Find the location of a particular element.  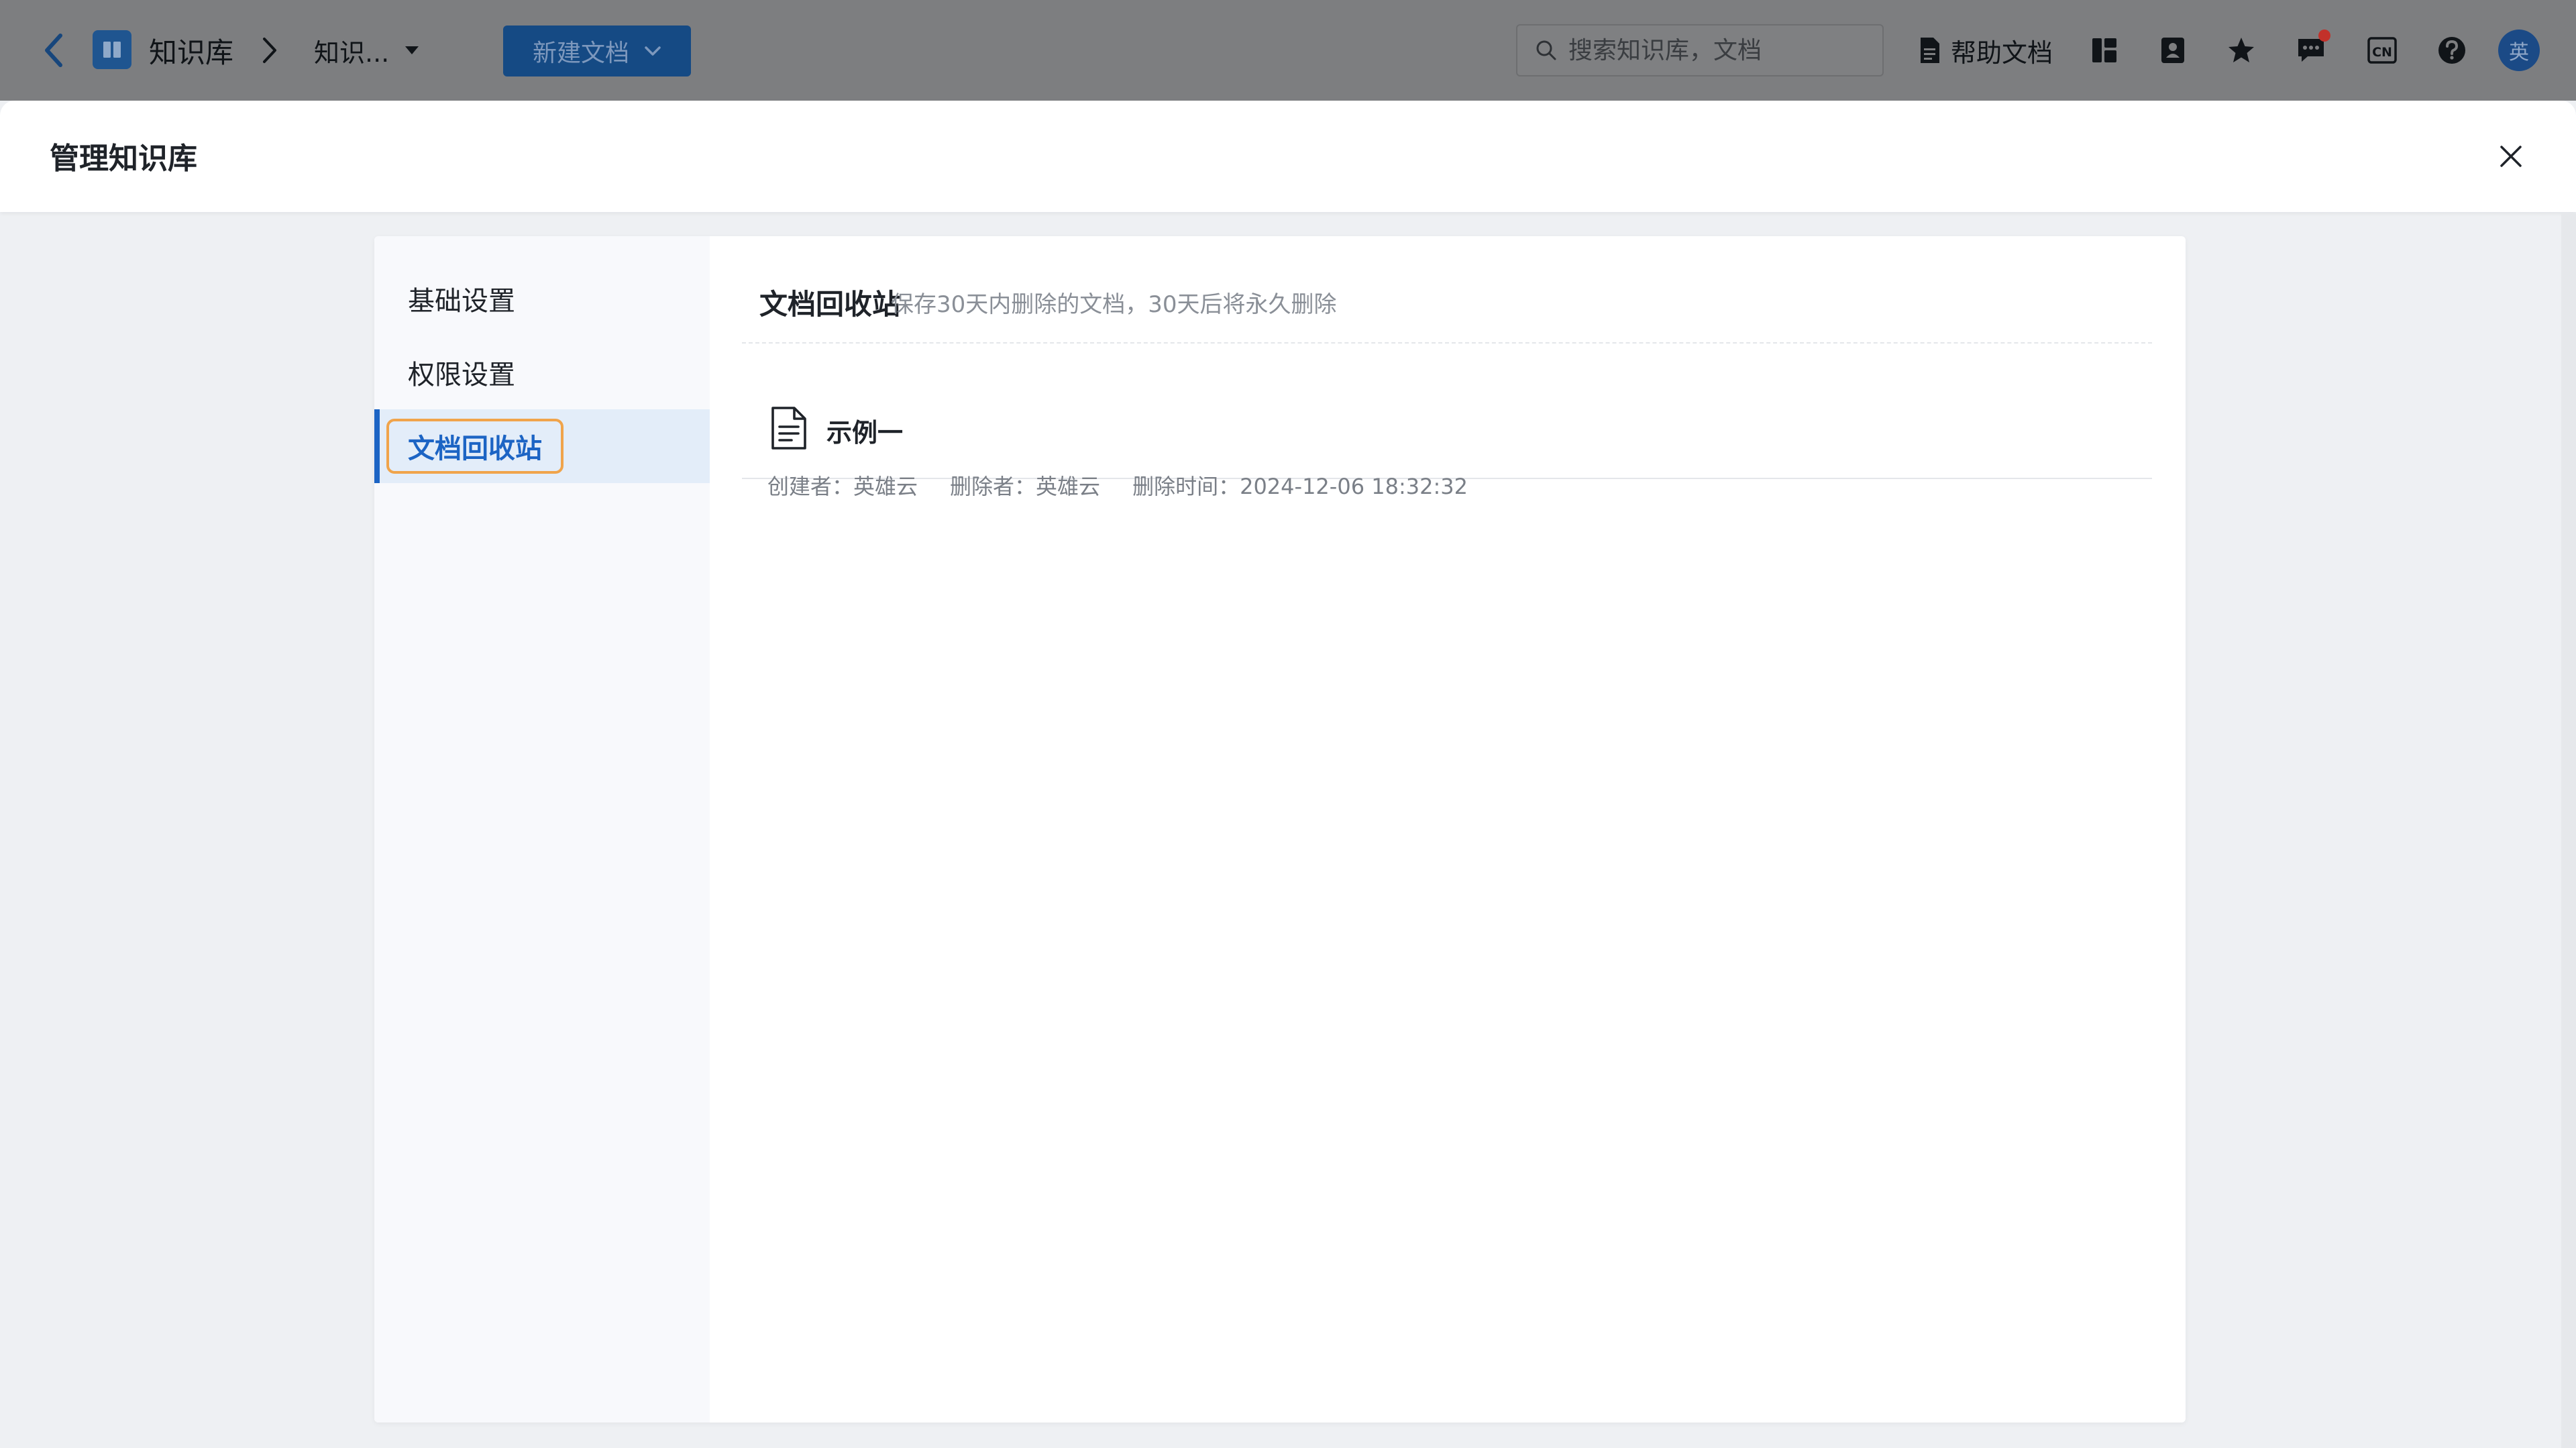

close-icon is located at coordinates (2511, 156).